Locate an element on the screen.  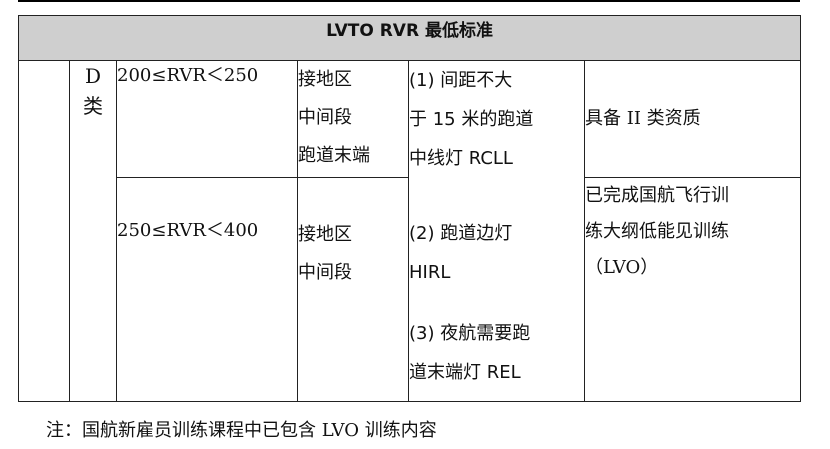
footnote: 注：国航新雇员训练课程中已包含 LVO 训练内容 is located at coordinates (241, 430).